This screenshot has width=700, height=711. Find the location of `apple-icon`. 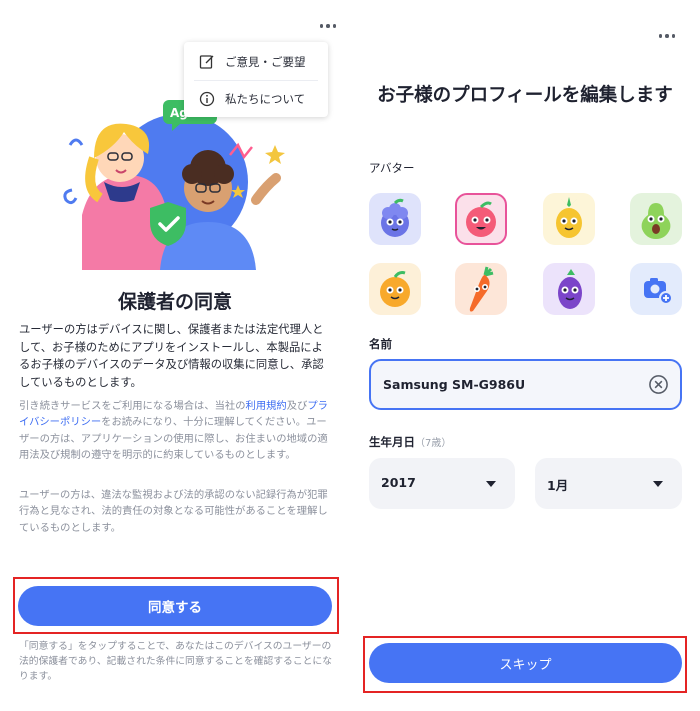

apple-icon is located at coordinates (481, 219).